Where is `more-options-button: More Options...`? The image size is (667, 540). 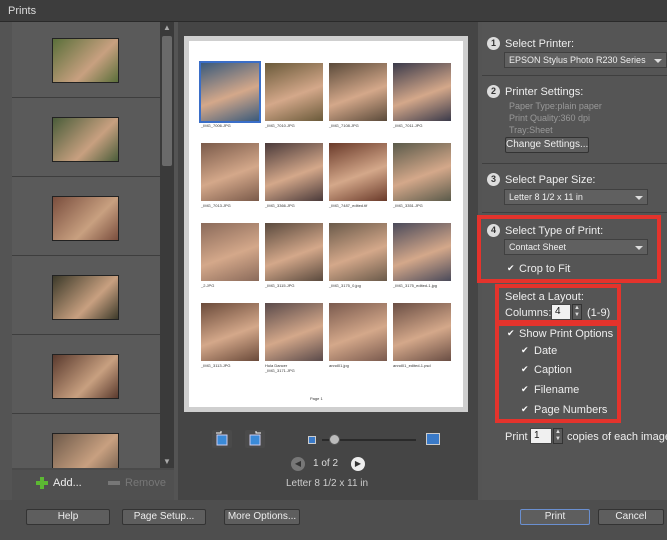
more-options-button: More Options... is located at coordinates (262, 517).